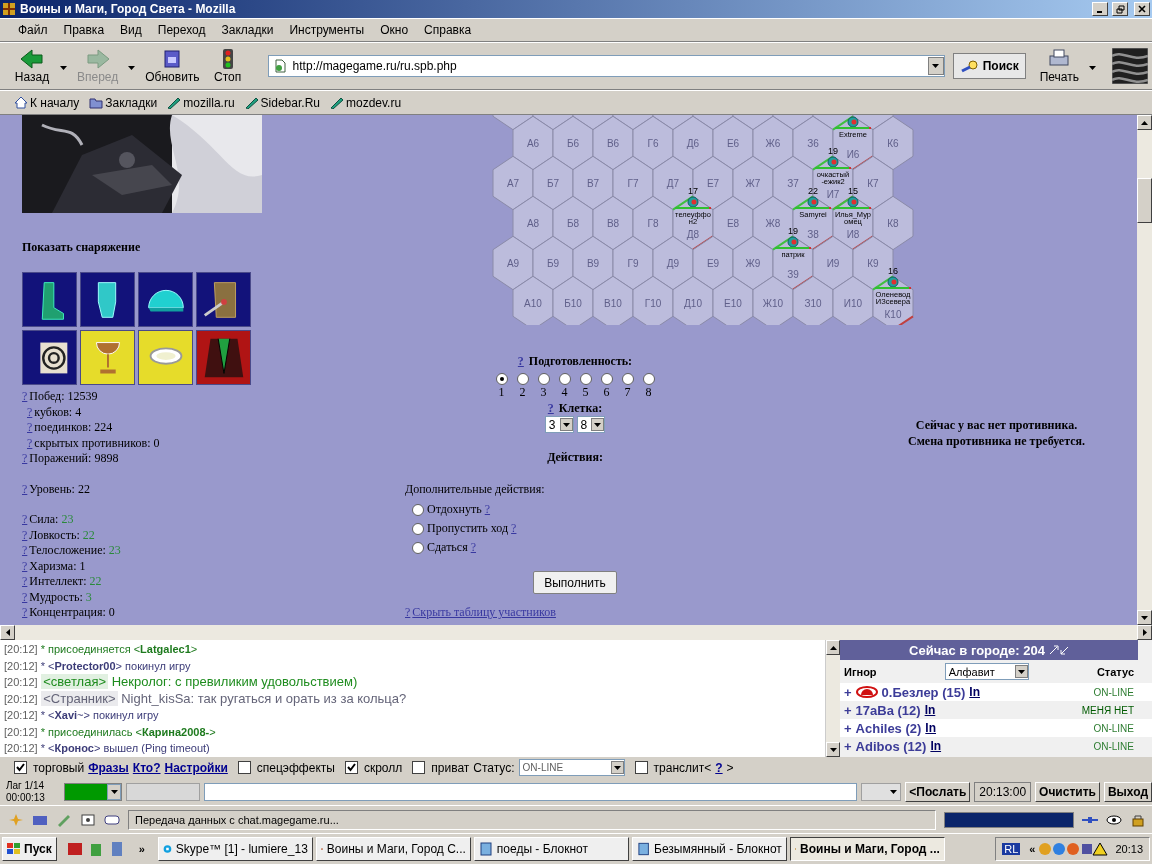 This screenshot has width=1152, height=864. I want to click on menu-item: Инструменты, so click(327, 30).